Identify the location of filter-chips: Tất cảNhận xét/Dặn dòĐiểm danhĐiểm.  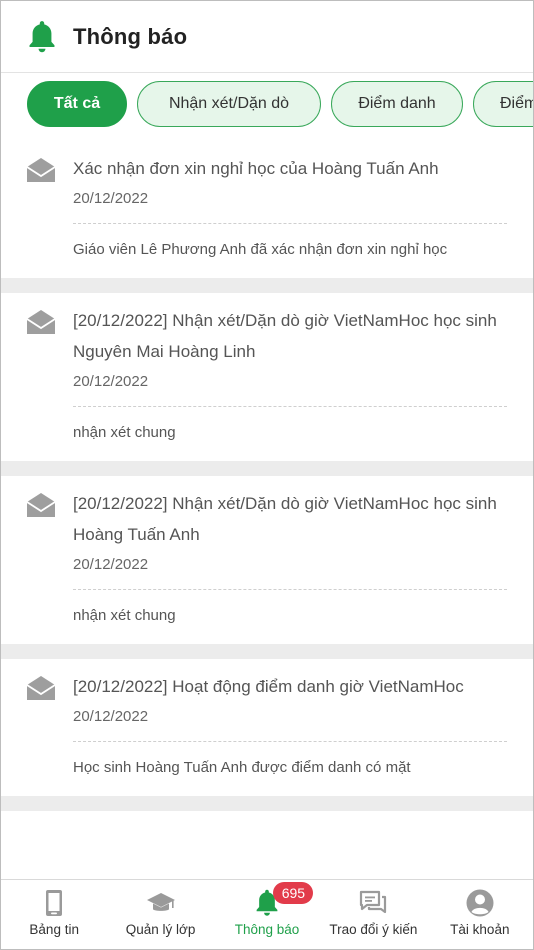
(267, 105).